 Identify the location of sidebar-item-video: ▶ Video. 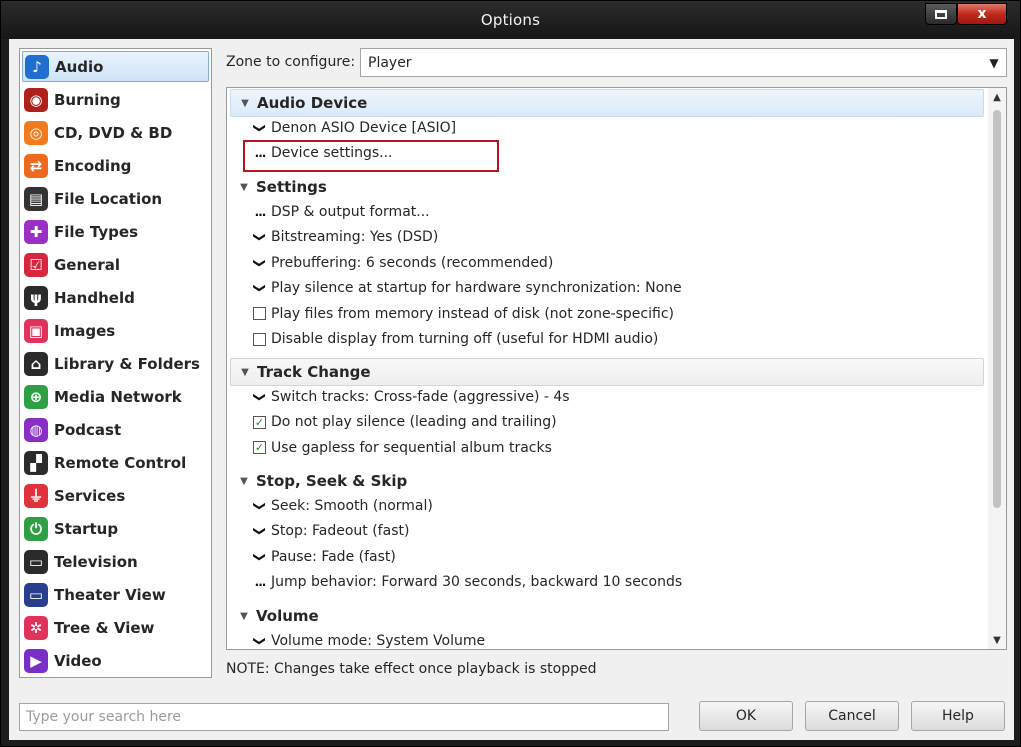
(115, 660).